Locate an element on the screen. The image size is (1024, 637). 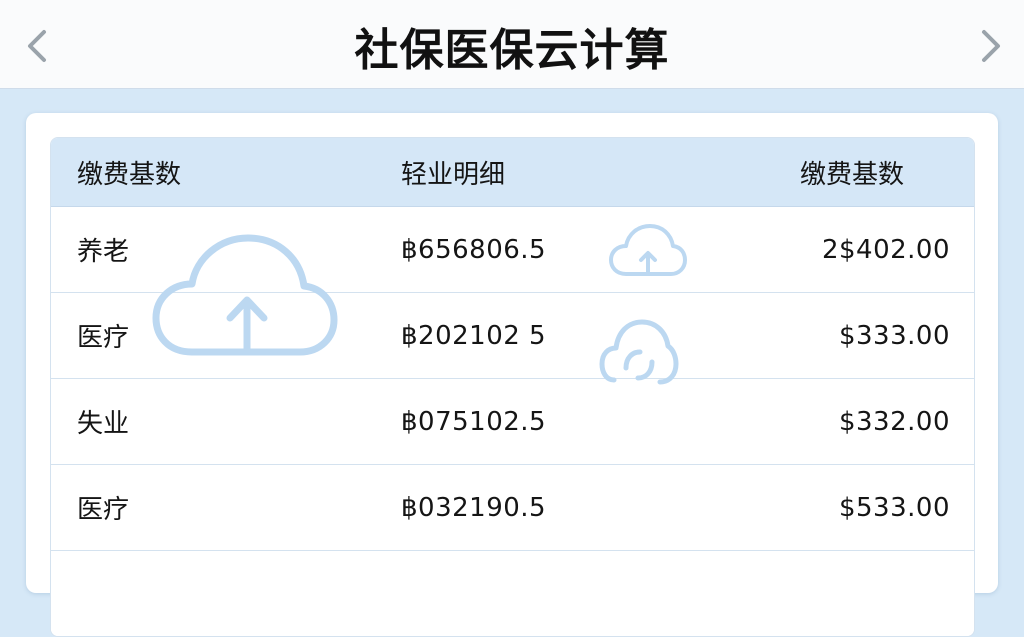
table-header: 缴费基数 轻业明细 缴费基数 is located at coordinates (512, 172).